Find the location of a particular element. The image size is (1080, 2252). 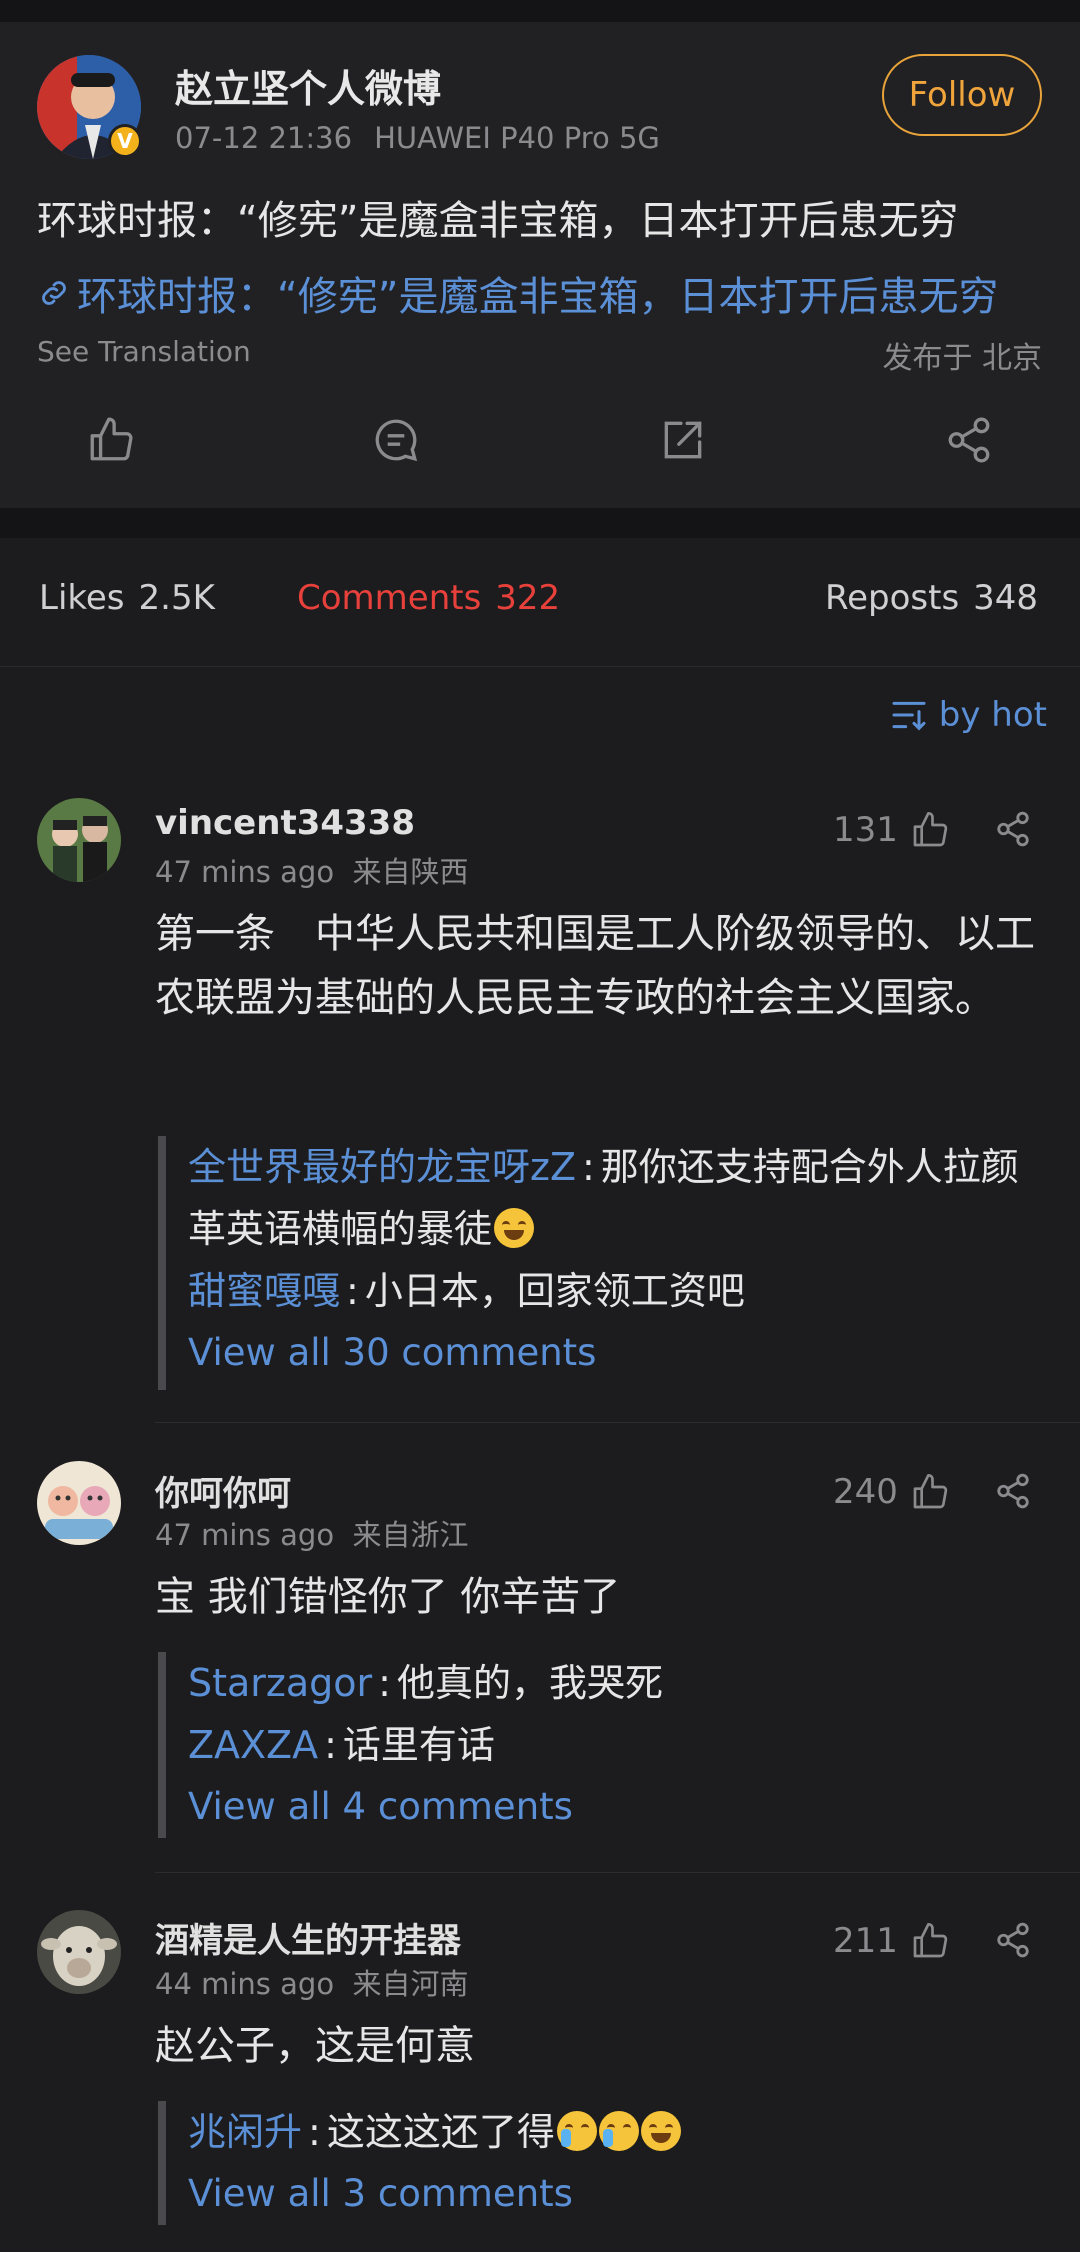

verified-badge-icon: V is located at coordinates (125, 141).